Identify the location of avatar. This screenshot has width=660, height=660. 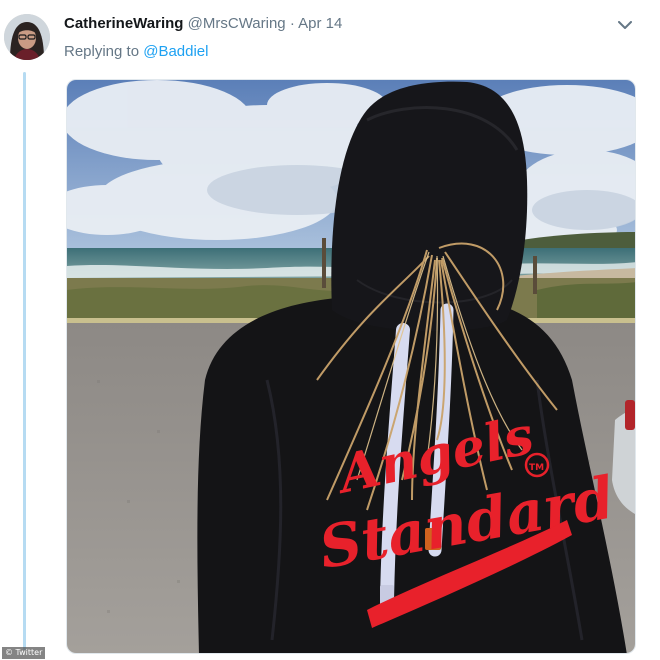
(27, 37).